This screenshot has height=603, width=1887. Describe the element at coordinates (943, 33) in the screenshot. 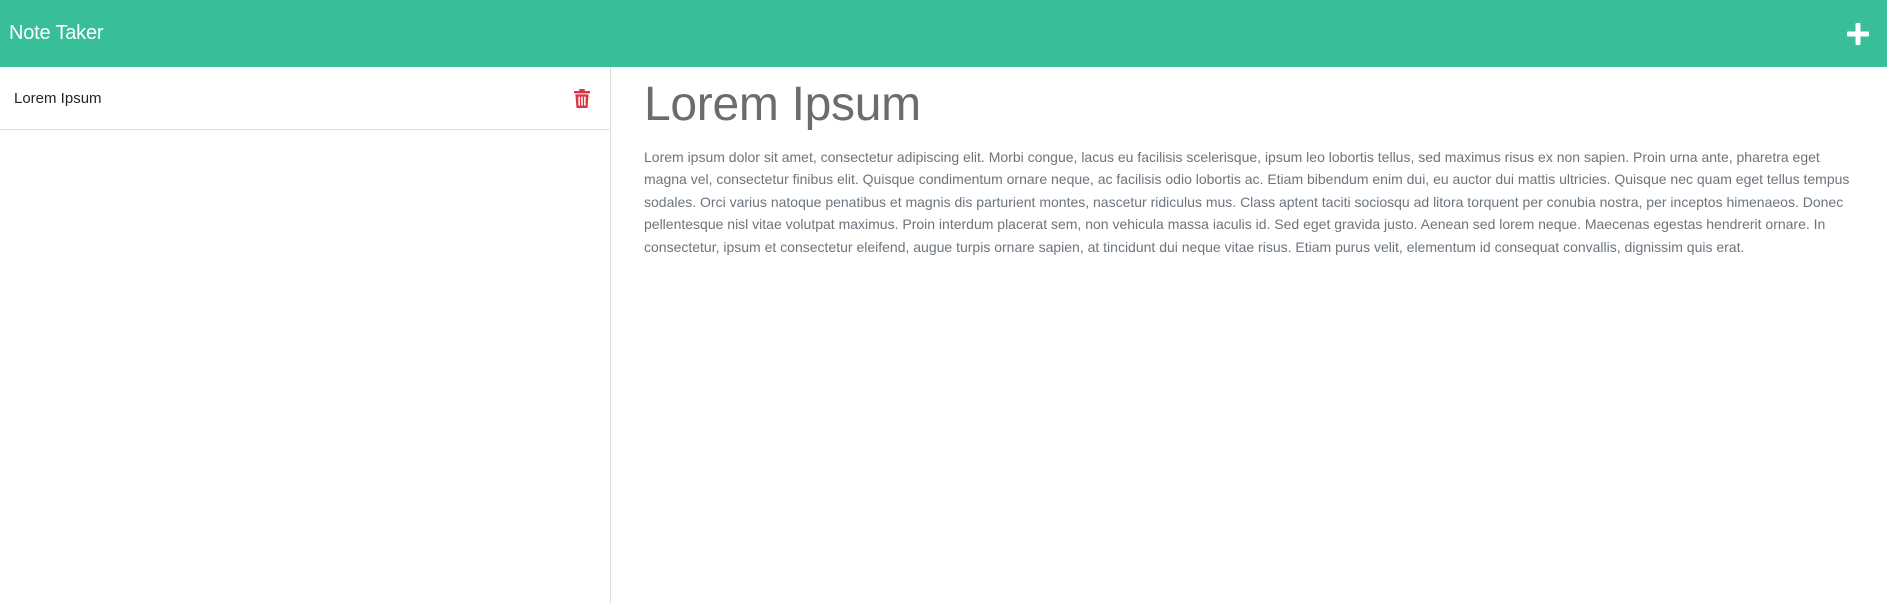

I see `navbar: Note Taker` at that location.